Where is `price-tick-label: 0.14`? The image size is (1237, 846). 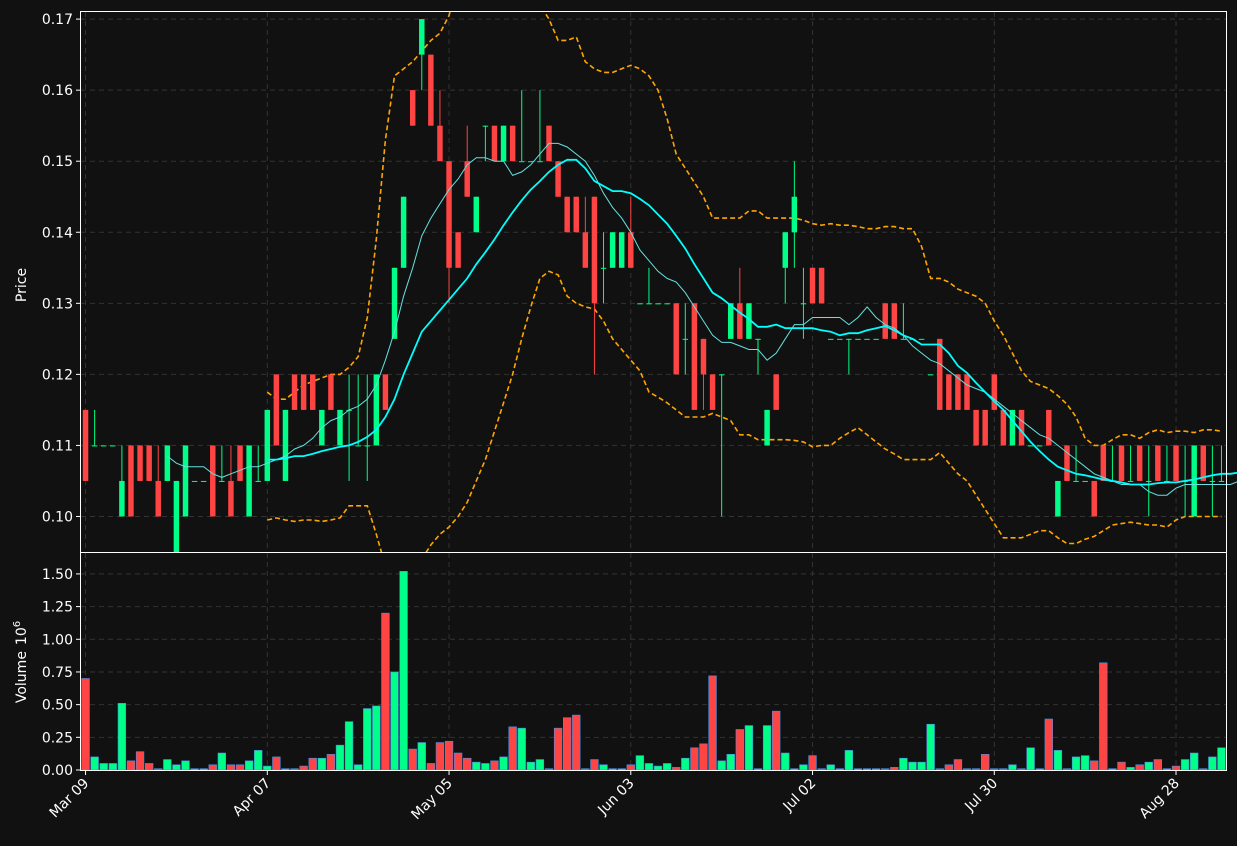
price-tick-label: 0.14 is located at coordinates (57, 233).